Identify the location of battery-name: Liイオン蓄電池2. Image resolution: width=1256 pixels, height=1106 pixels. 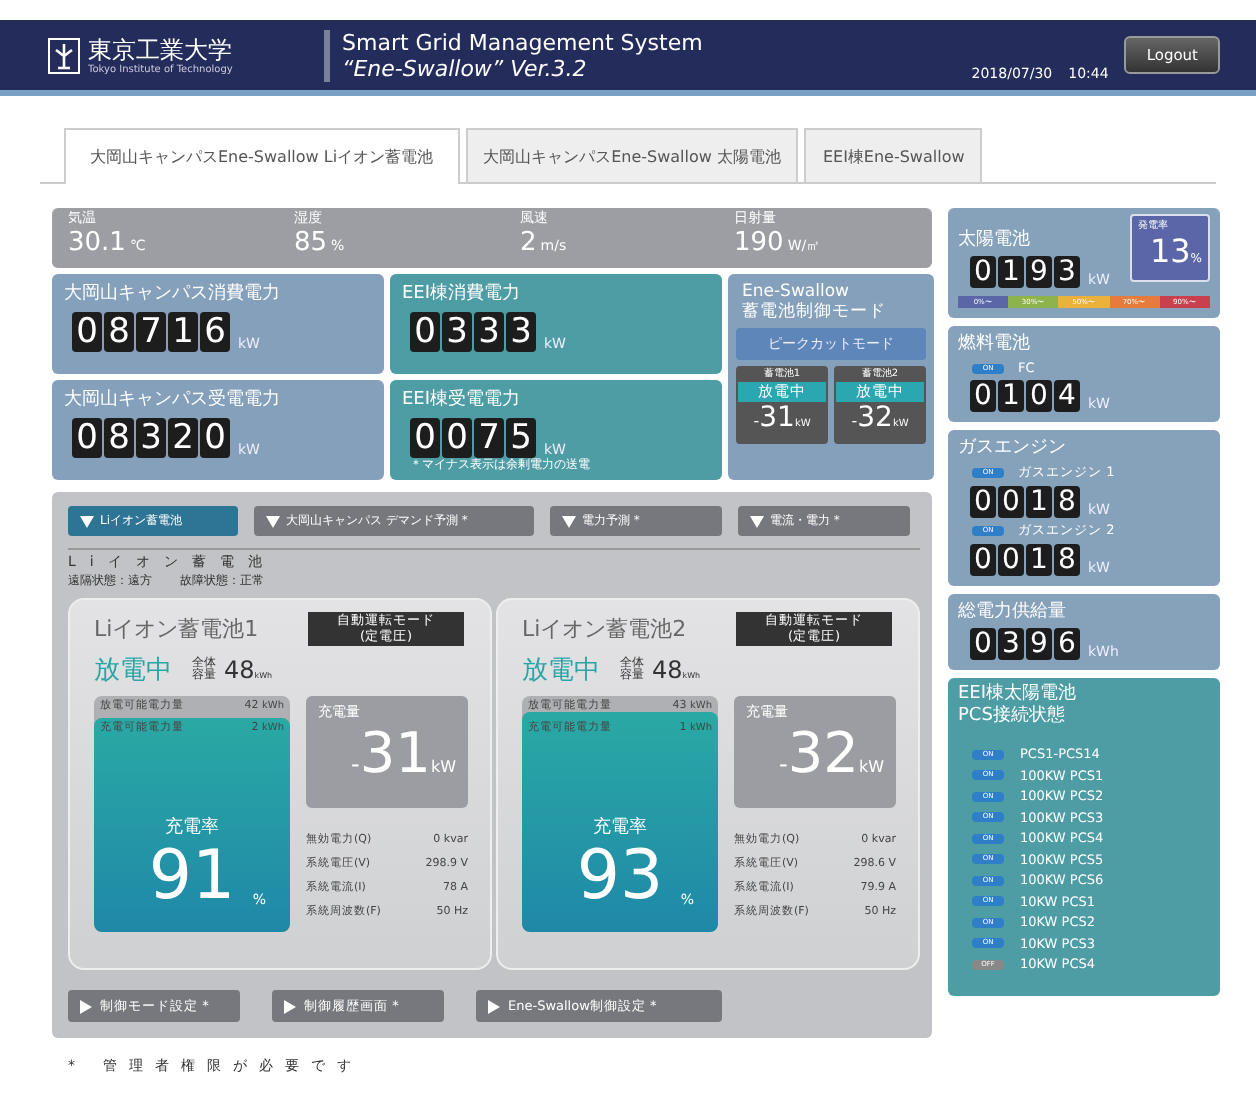
(604, 629).